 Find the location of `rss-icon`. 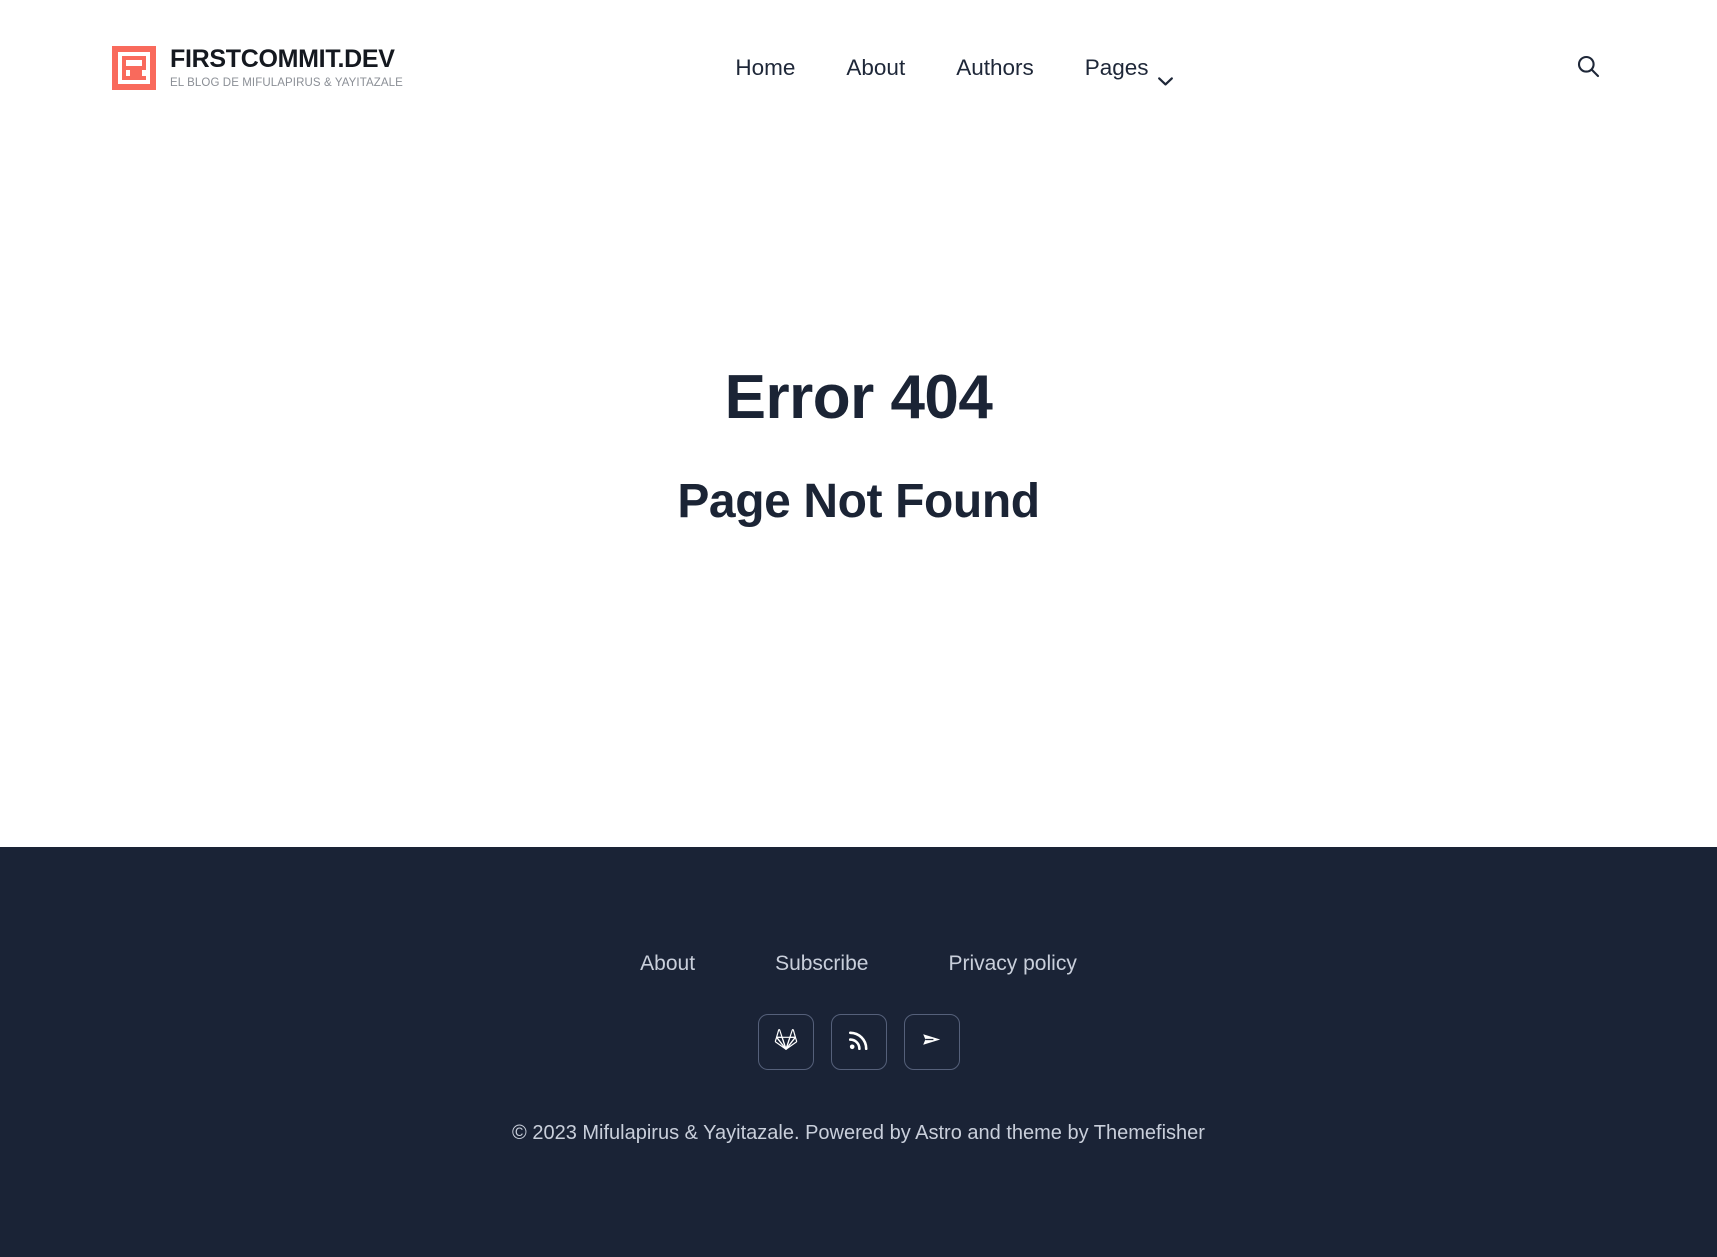

rss-icon is located at coordinates (859, 1042).